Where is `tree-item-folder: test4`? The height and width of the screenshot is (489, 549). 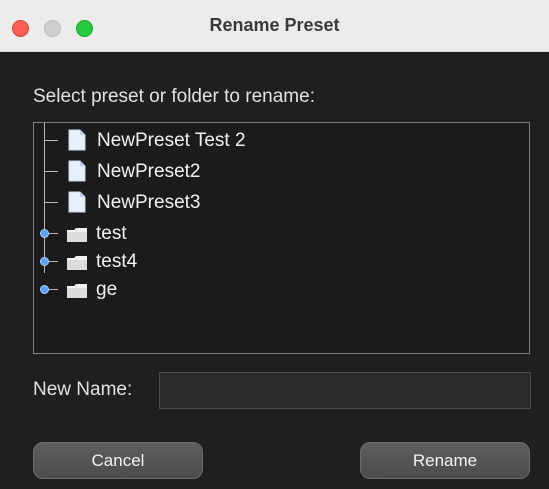 tree-item-folder: test4 is located at coordinates (281, 262).